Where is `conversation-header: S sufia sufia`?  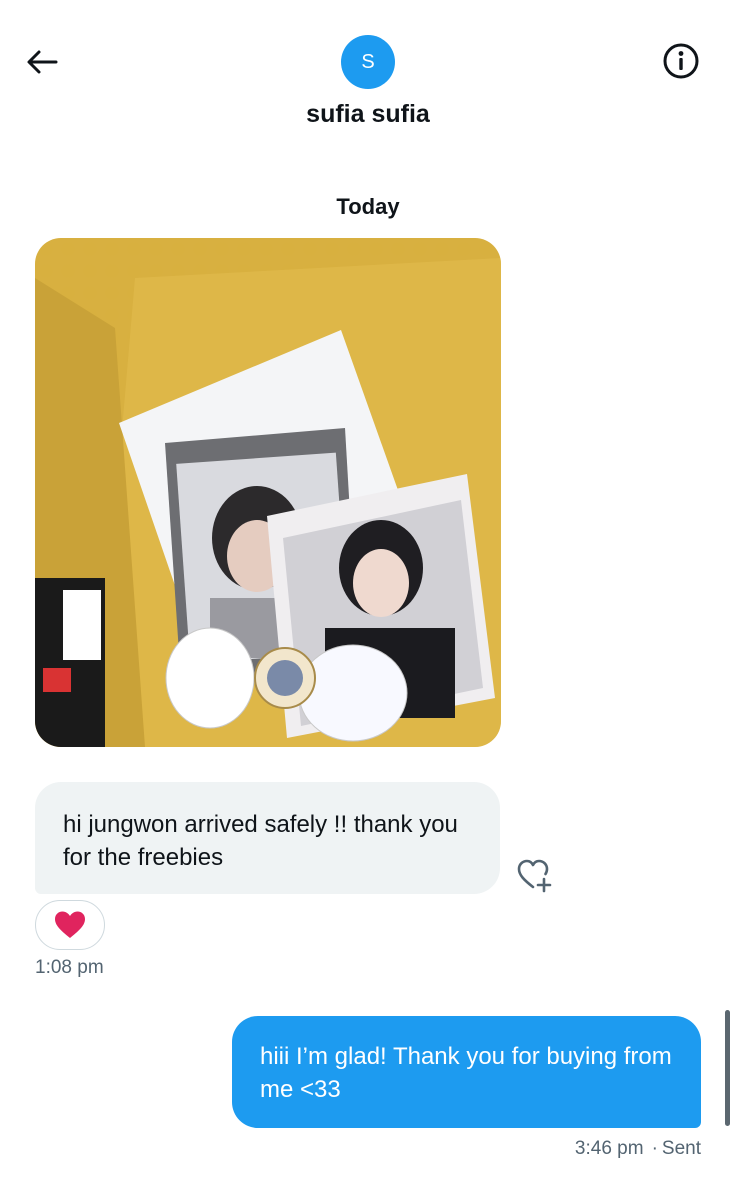 conversation-header: S sufia sufia is located at coordinates (368, 85).